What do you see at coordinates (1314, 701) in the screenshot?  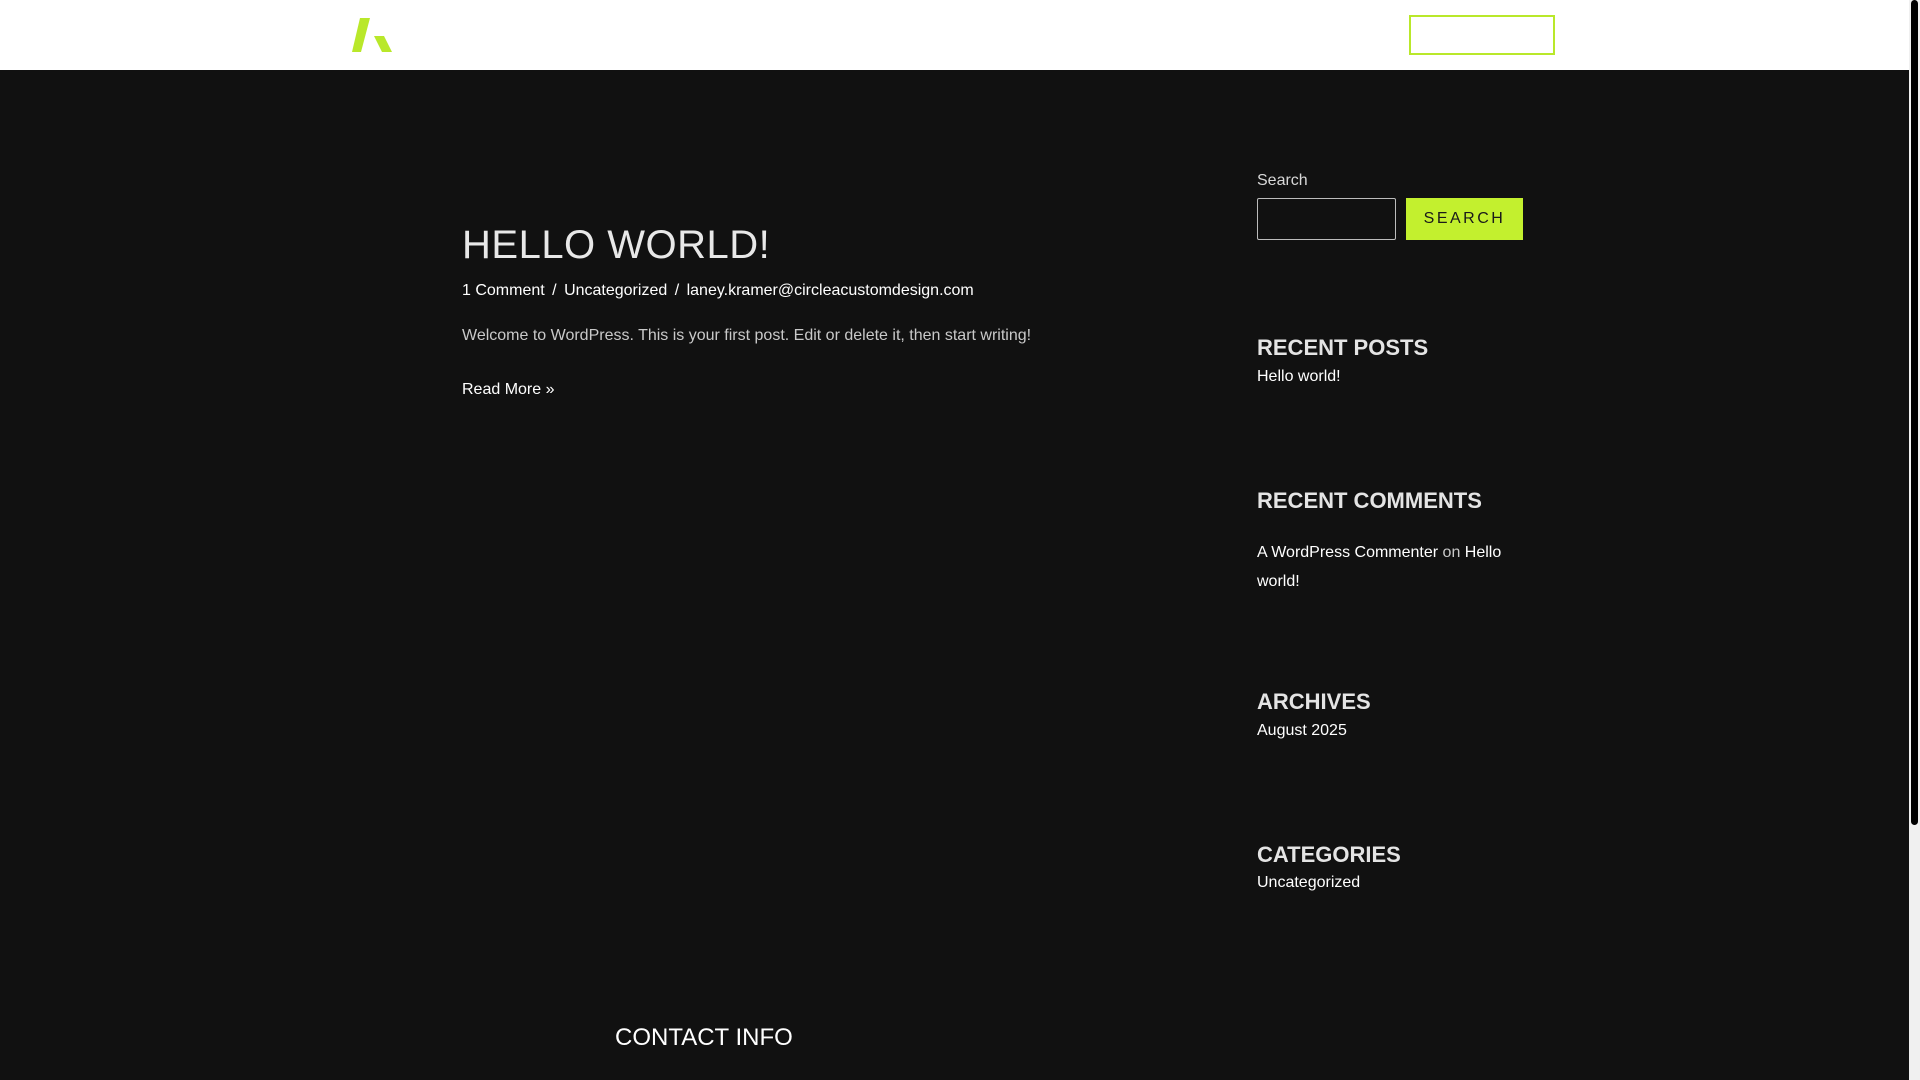 I see `archives-title: ARCHIVES` at bounding box center [1314, 701].